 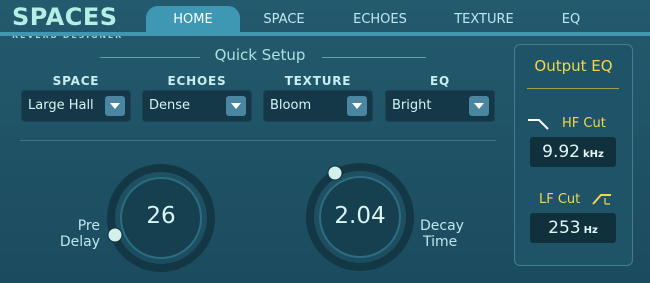 I want to click on tab-home: HOME, so click(x=193, y=20).